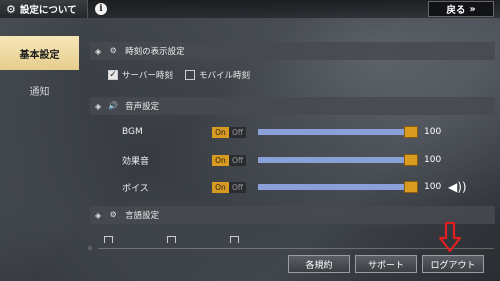  Describe the element at coordinates (40, 149) in the screenshot. I see `sidebar: 基本設定 通知` at that location.